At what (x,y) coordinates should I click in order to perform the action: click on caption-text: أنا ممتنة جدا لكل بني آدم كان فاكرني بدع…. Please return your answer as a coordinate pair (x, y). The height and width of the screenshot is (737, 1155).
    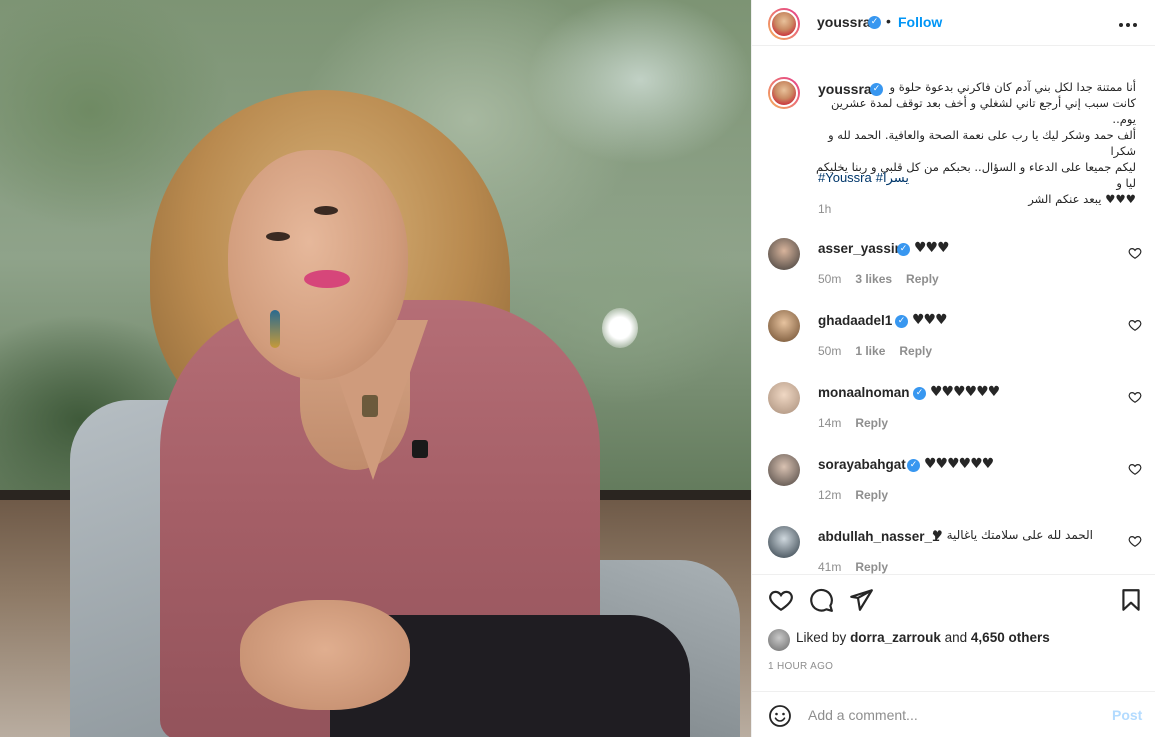
    Looking at the image, I should click on (975, 143).